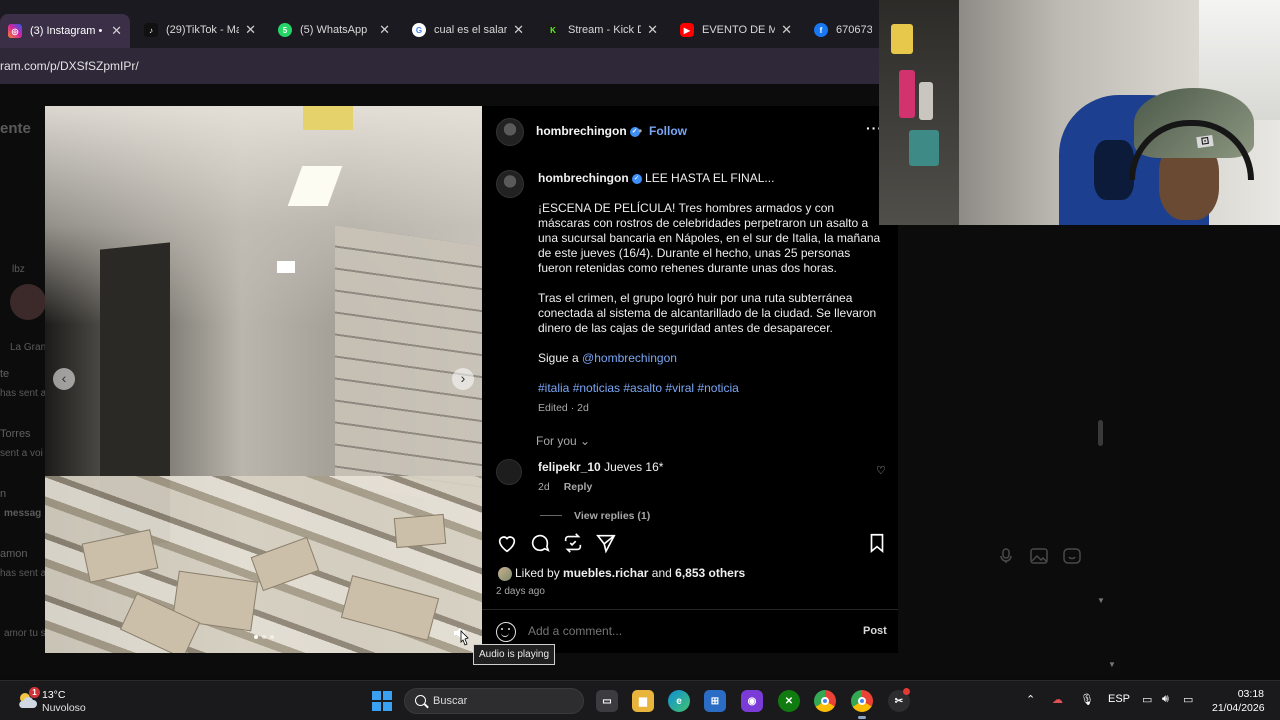  I want to click on tab-title: (5) WhatsApp, so click(334, 30).